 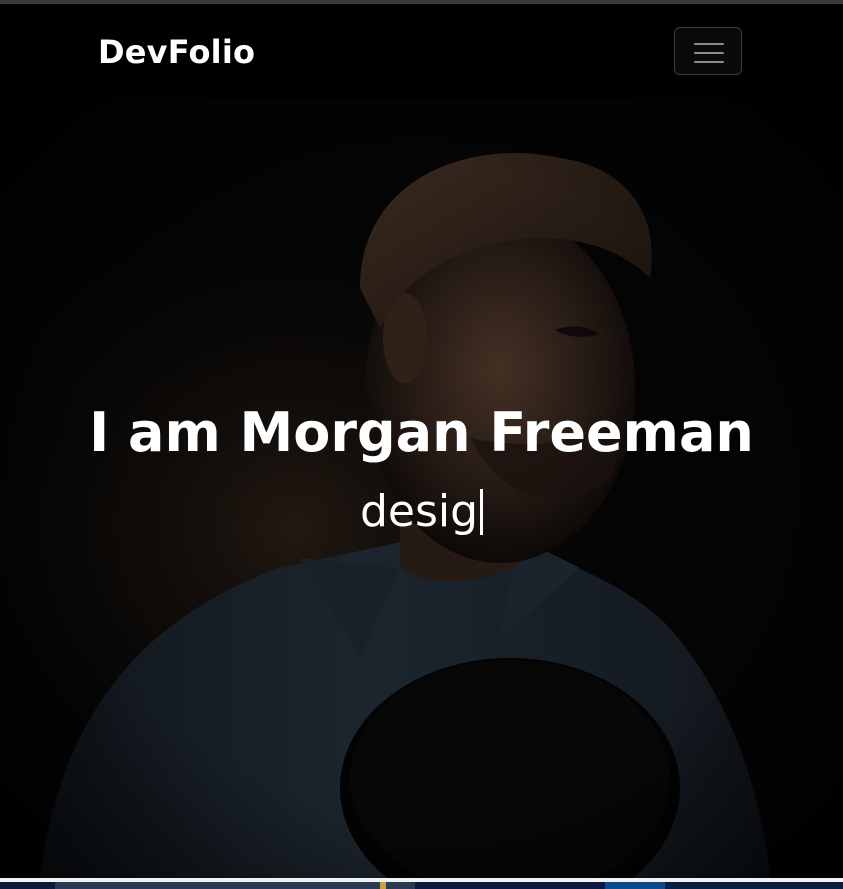 I want to click on typing-cursor, so click(x=482, y=512).